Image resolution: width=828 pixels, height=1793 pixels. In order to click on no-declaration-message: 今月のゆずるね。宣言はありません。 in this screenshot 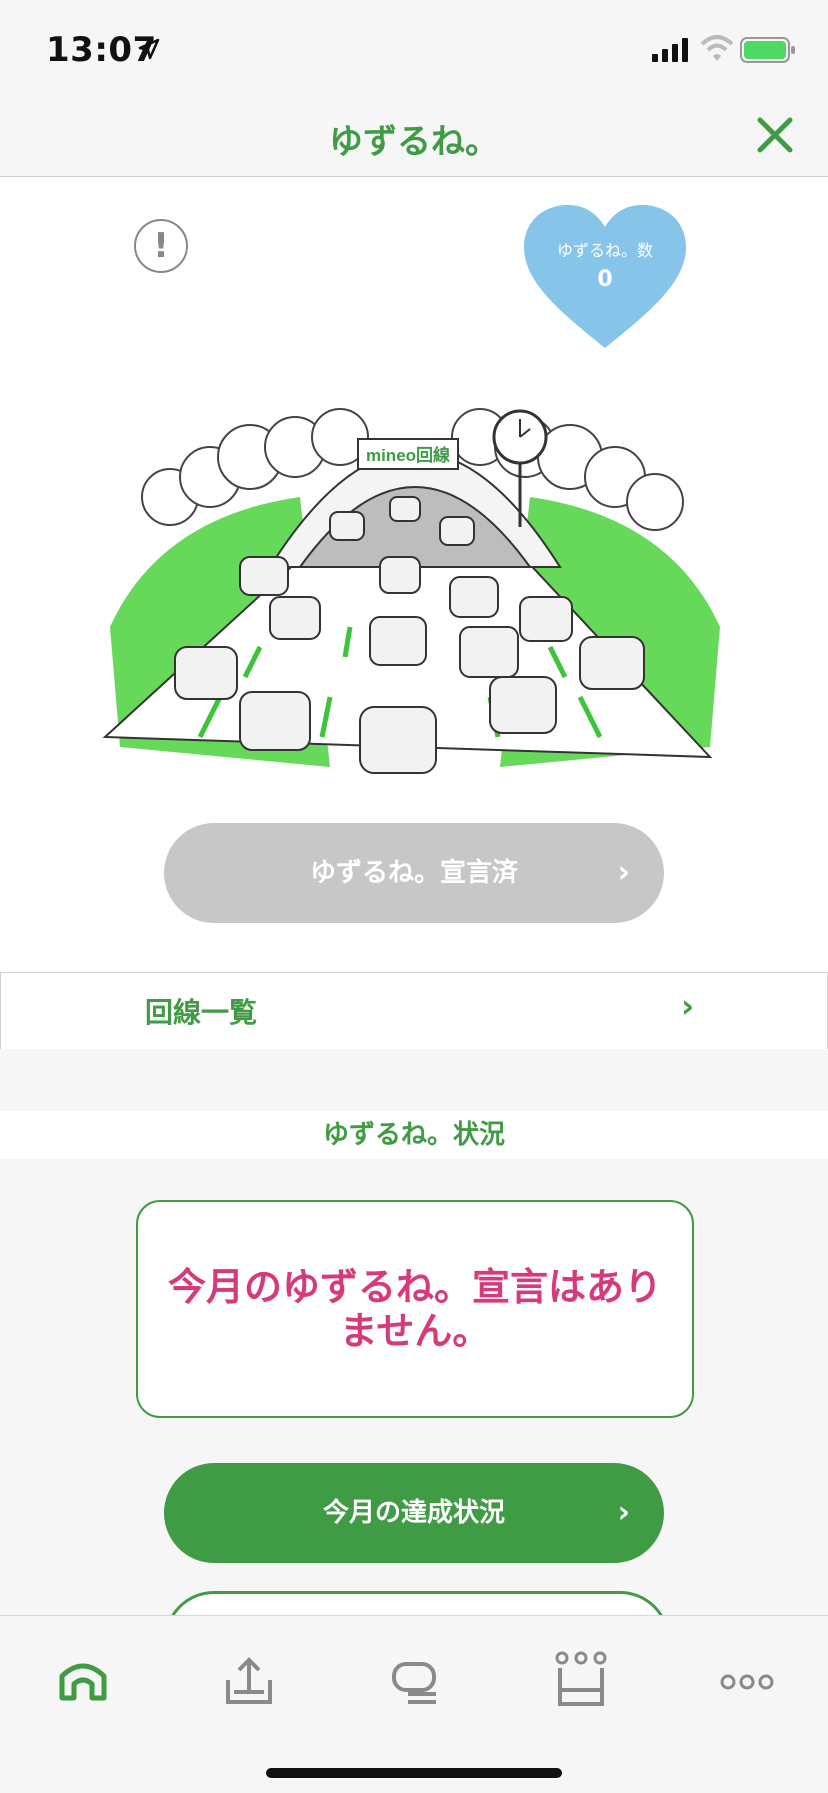, I will do `click(414, 1309)`.